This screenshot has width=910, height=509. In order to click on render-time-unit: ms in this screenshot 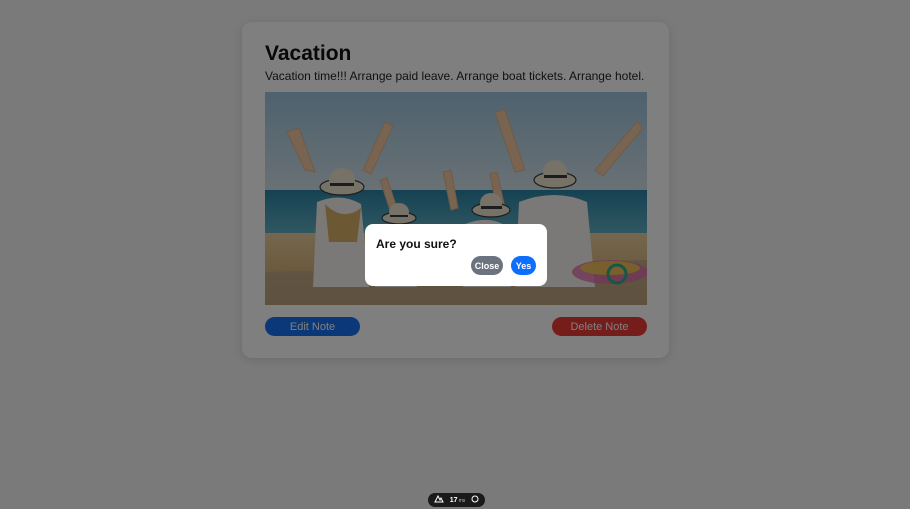, I will do `click(462, 500)`.